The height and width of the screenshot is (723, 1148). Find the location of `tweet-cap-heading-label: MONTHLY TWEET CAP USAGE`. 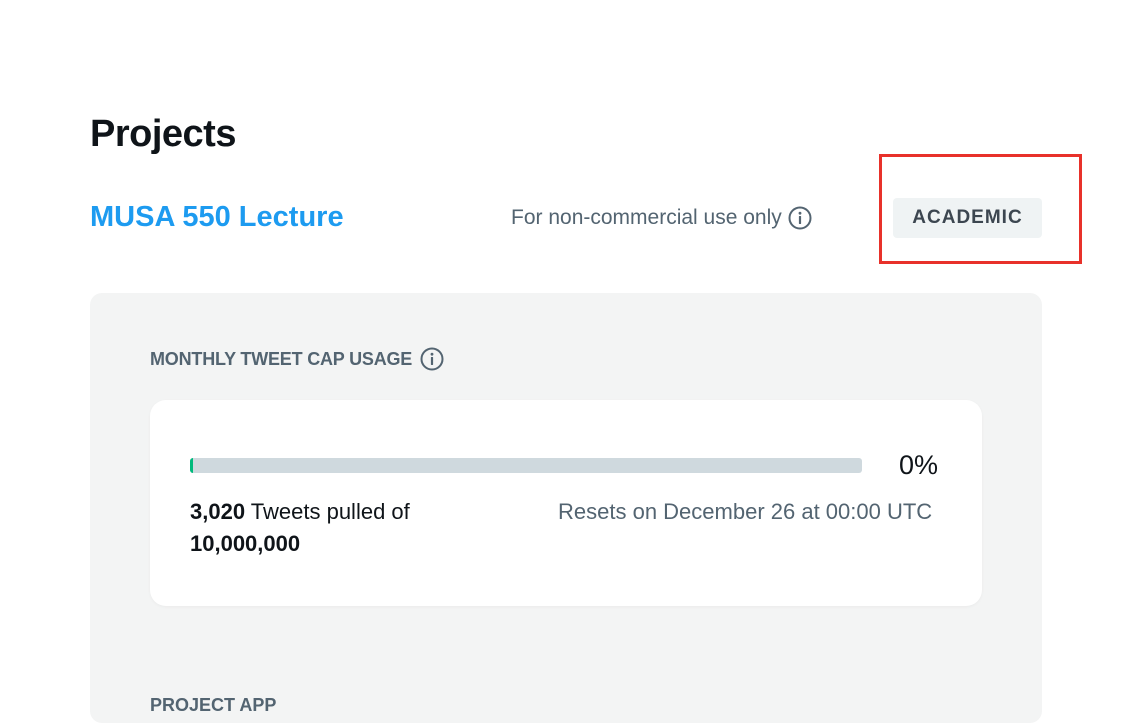

tweet-cap-heading-label: MONTHLY TWEET CAP USAGE is located at coordinates (281, 358).